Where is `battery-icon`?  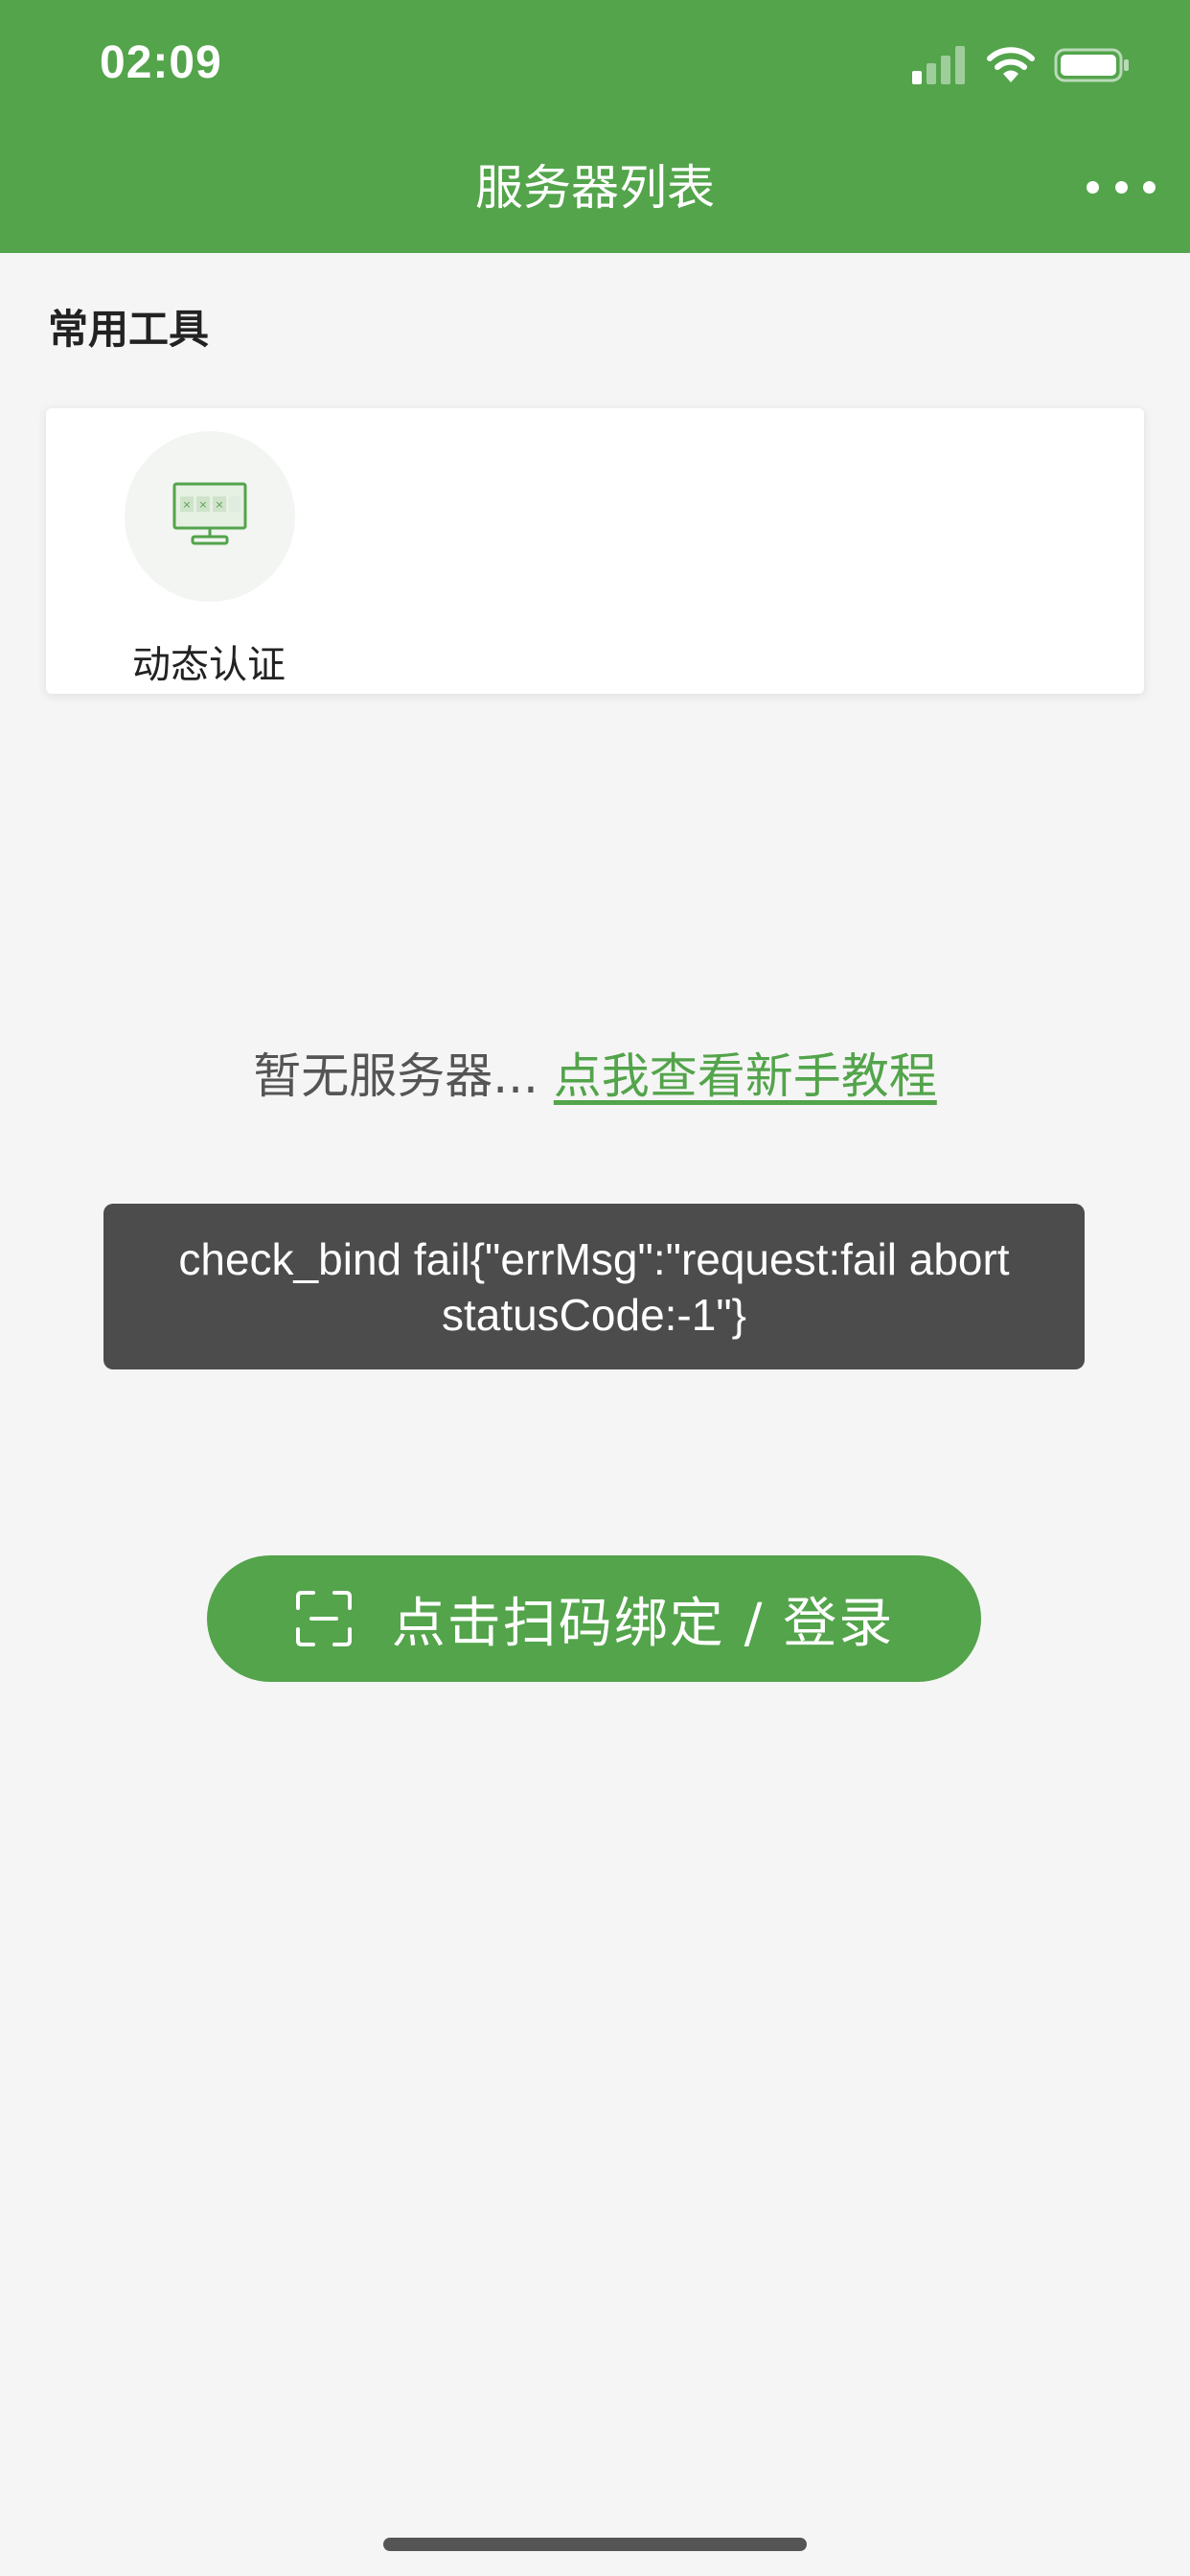
battery-icon is located at coordinates (1092, 65).